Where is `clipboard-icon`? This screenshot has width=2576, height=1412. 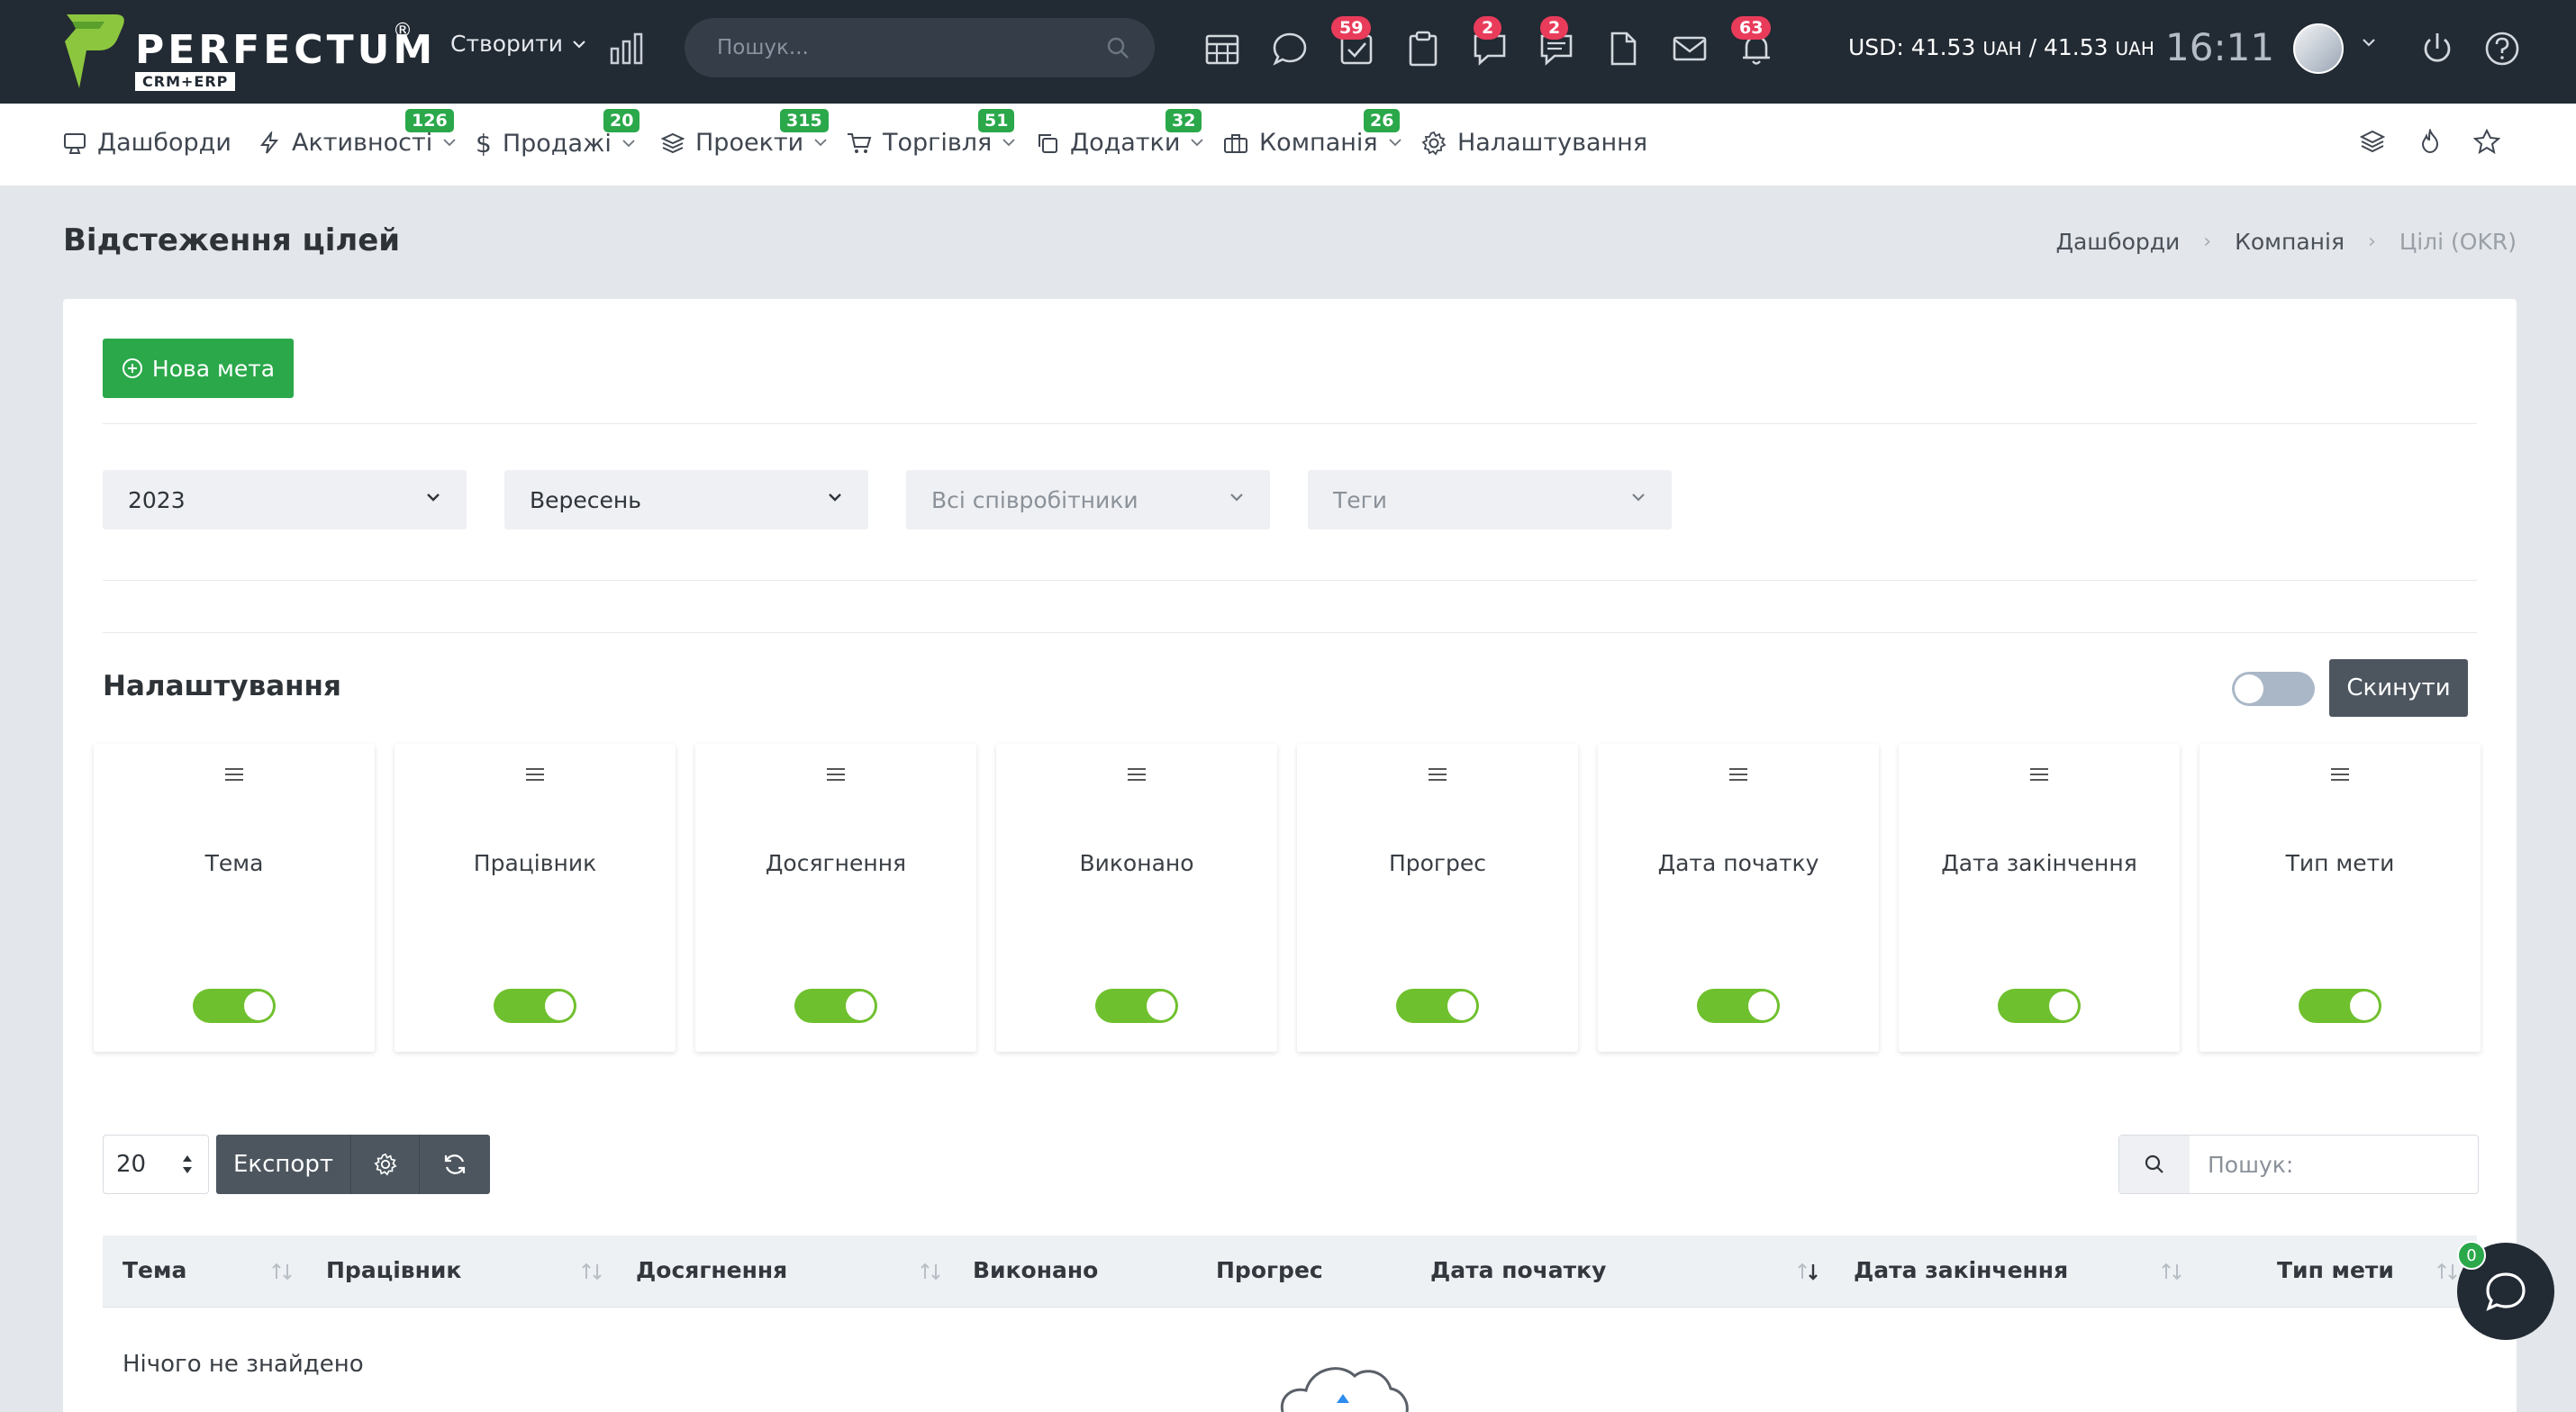
clipboard-icon is located at coordinates (1423, 49).